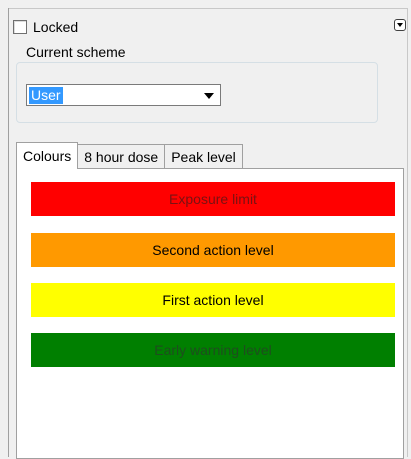 The image size is (411, 459). I want to click on second-action-level-colour: Second action level, so click(213, 250).